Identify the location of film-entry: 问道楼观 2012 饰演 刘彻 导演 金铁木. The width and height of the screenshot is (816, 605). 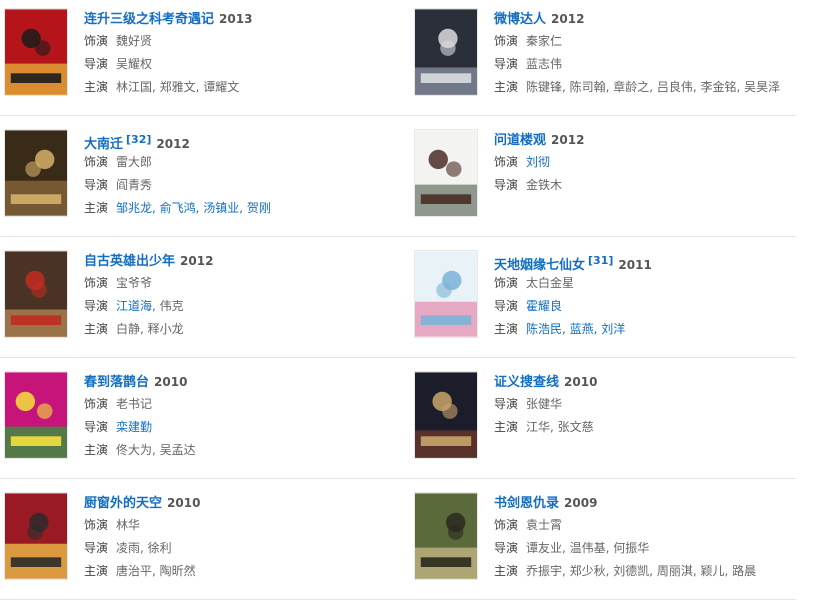
(614, 181).